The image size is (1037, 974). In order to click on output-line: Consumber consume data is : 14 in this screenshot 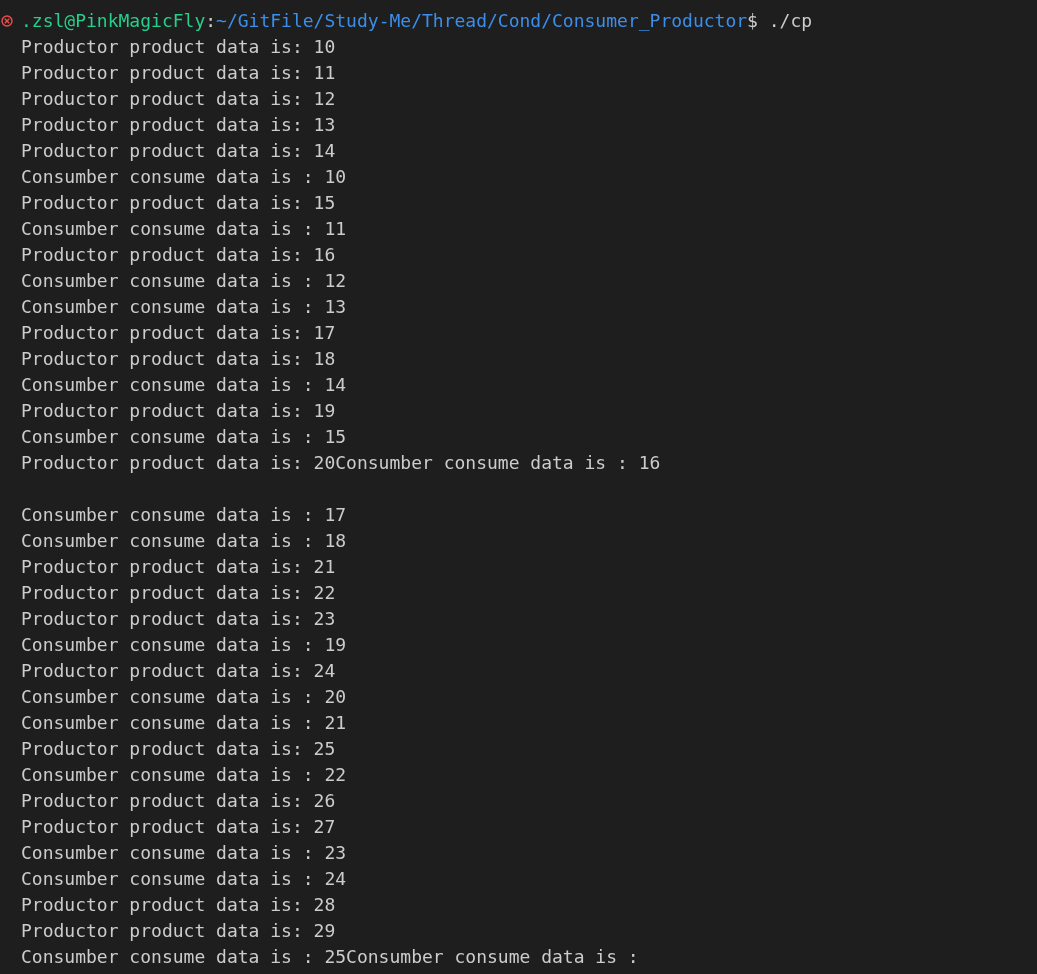, I will do `click(184, 385)`.